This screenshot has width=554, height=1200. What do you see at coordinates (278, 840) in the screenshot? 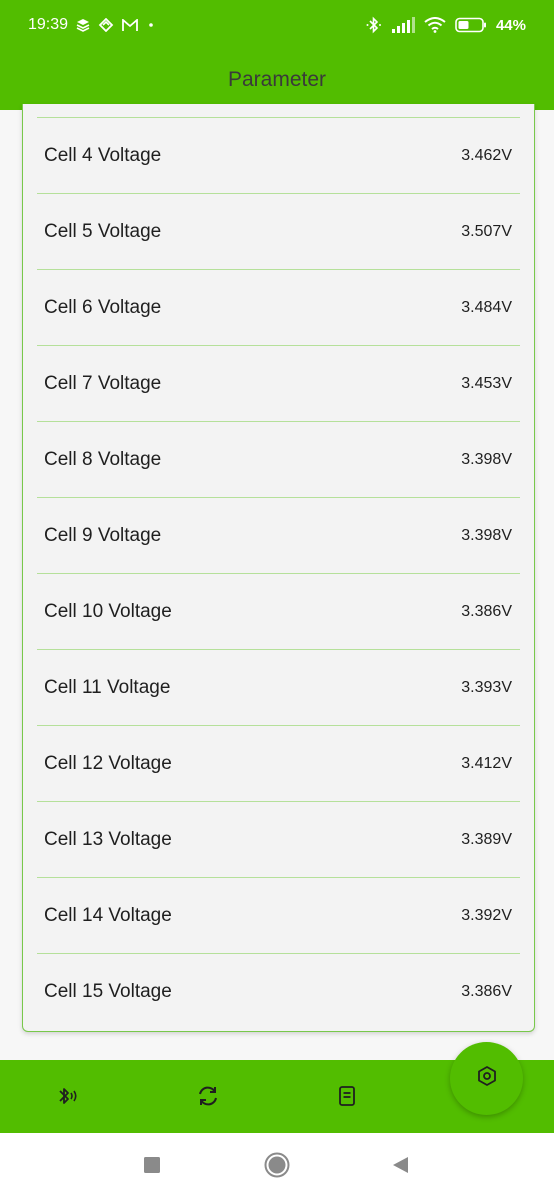
I see `list-item: Cell 13 Voltage 3.389V` at bounding box center [278, 840].